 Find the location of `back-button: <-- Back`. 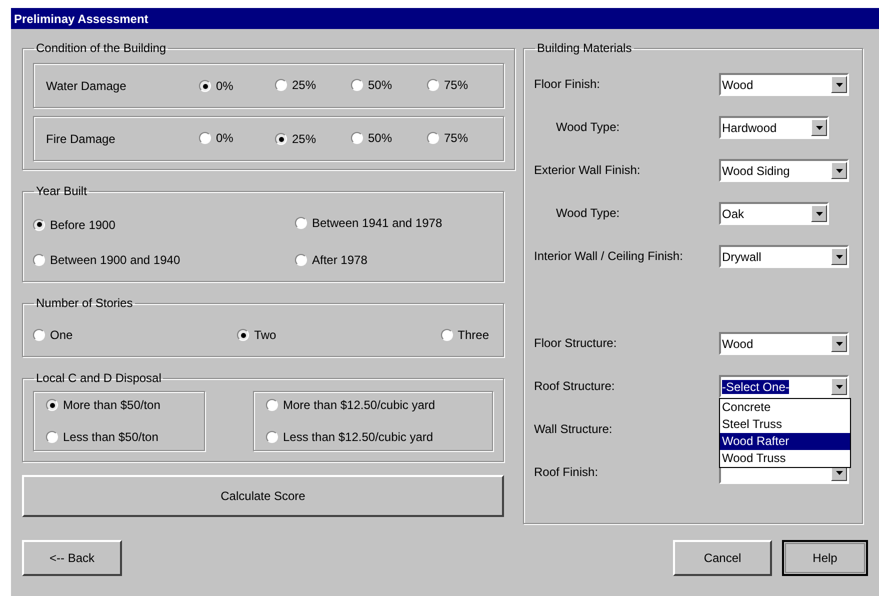

back-button: <-- Back is located at coordinates (72, 558).